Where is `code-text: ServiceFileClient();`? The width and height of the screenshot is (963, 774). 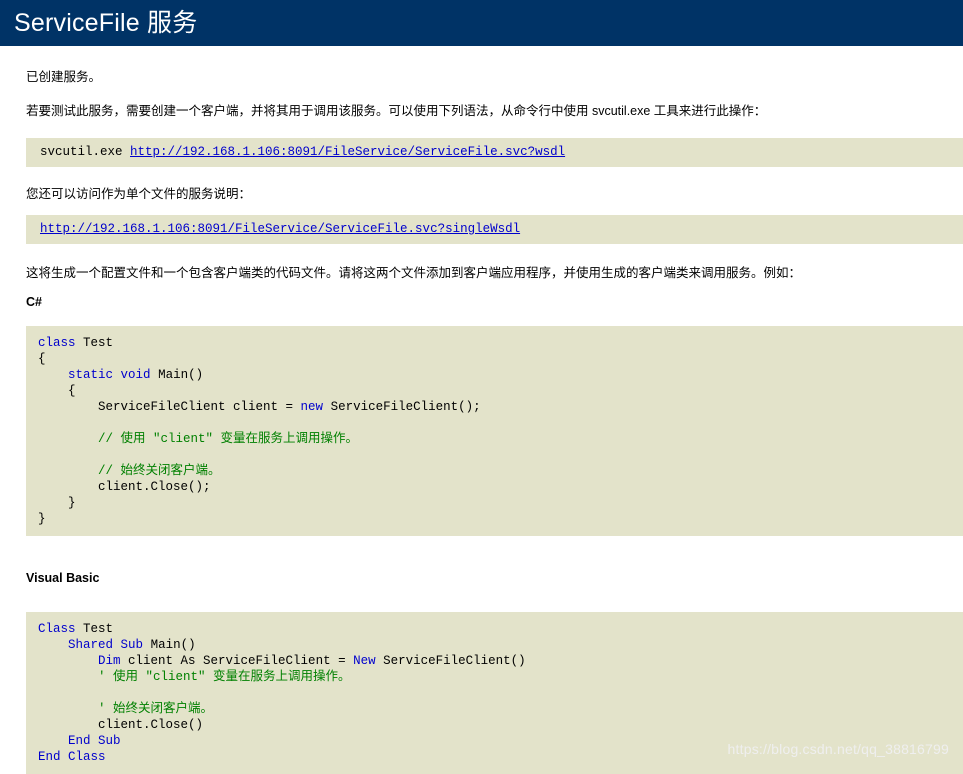 code-text: ServiceFileClient(); is located at coordinates (402, 407).